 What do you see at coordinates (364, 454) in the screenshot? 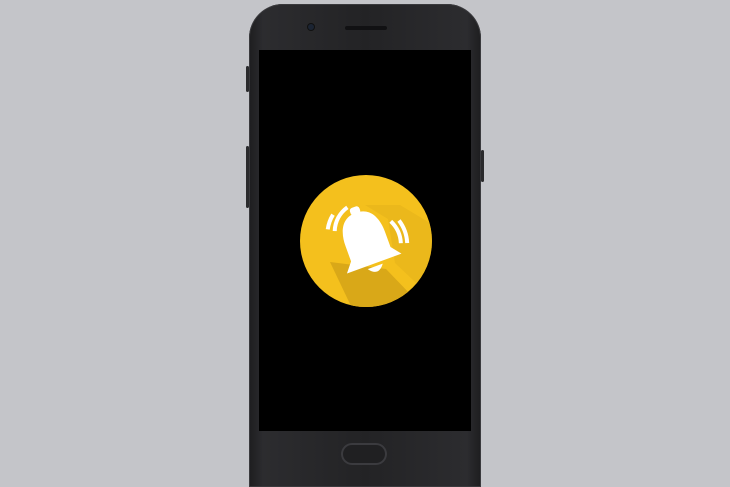
I see `home-button` at bounding box center [364, 454].